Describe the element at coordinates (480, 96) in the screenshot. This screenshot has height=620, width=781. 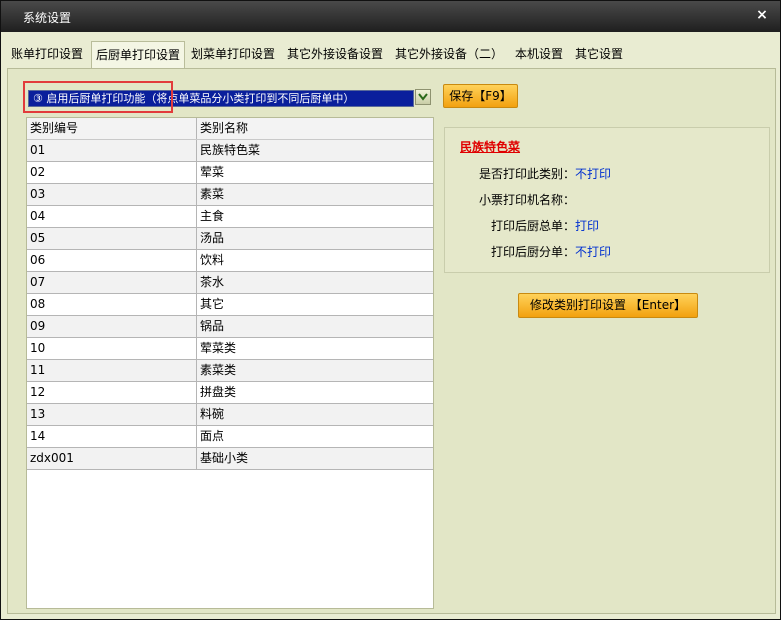
I see `save-button: 保存【F9】` at that location.